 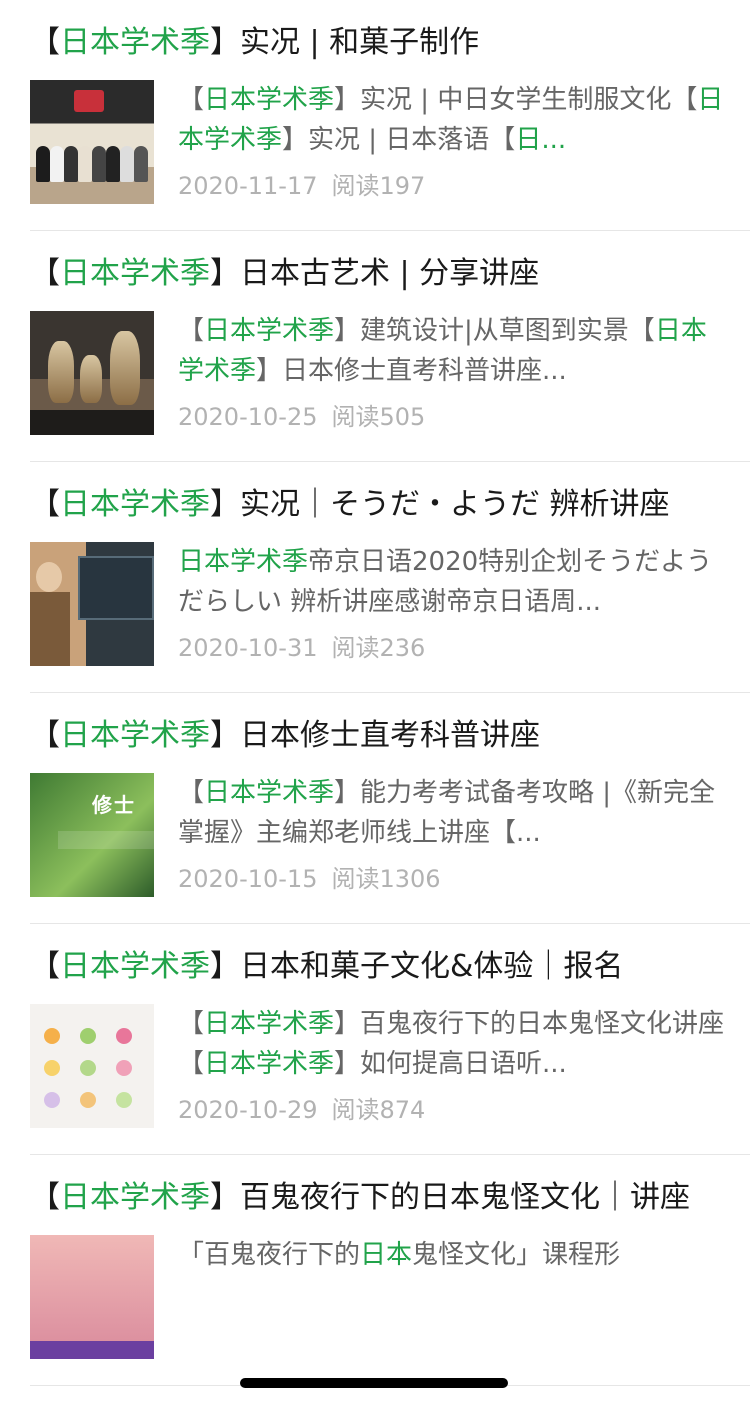 What do you see at coordinates (453, 879) in the screenshot?
I see `article-meta: 2020-10-15 阅读1306` at bounding box center [453, 879].